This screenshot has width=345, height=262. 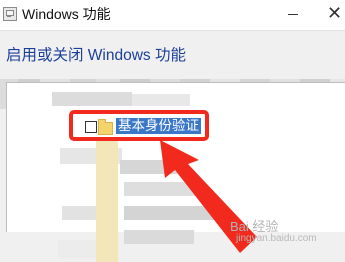 What do you see at coordinates (276, 238) in the screenshot?
I see `watermark-url: jingyan.baidu.com` at bounding box center [276, 238].